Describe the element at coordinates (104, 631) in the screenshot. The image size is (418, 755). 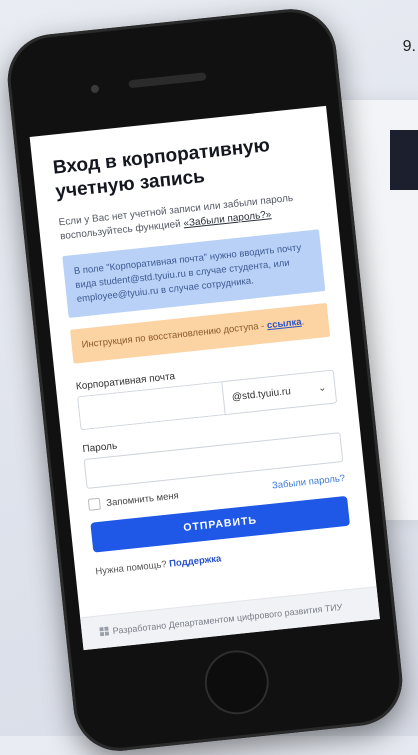
I see `department-logo-icon` at that location.